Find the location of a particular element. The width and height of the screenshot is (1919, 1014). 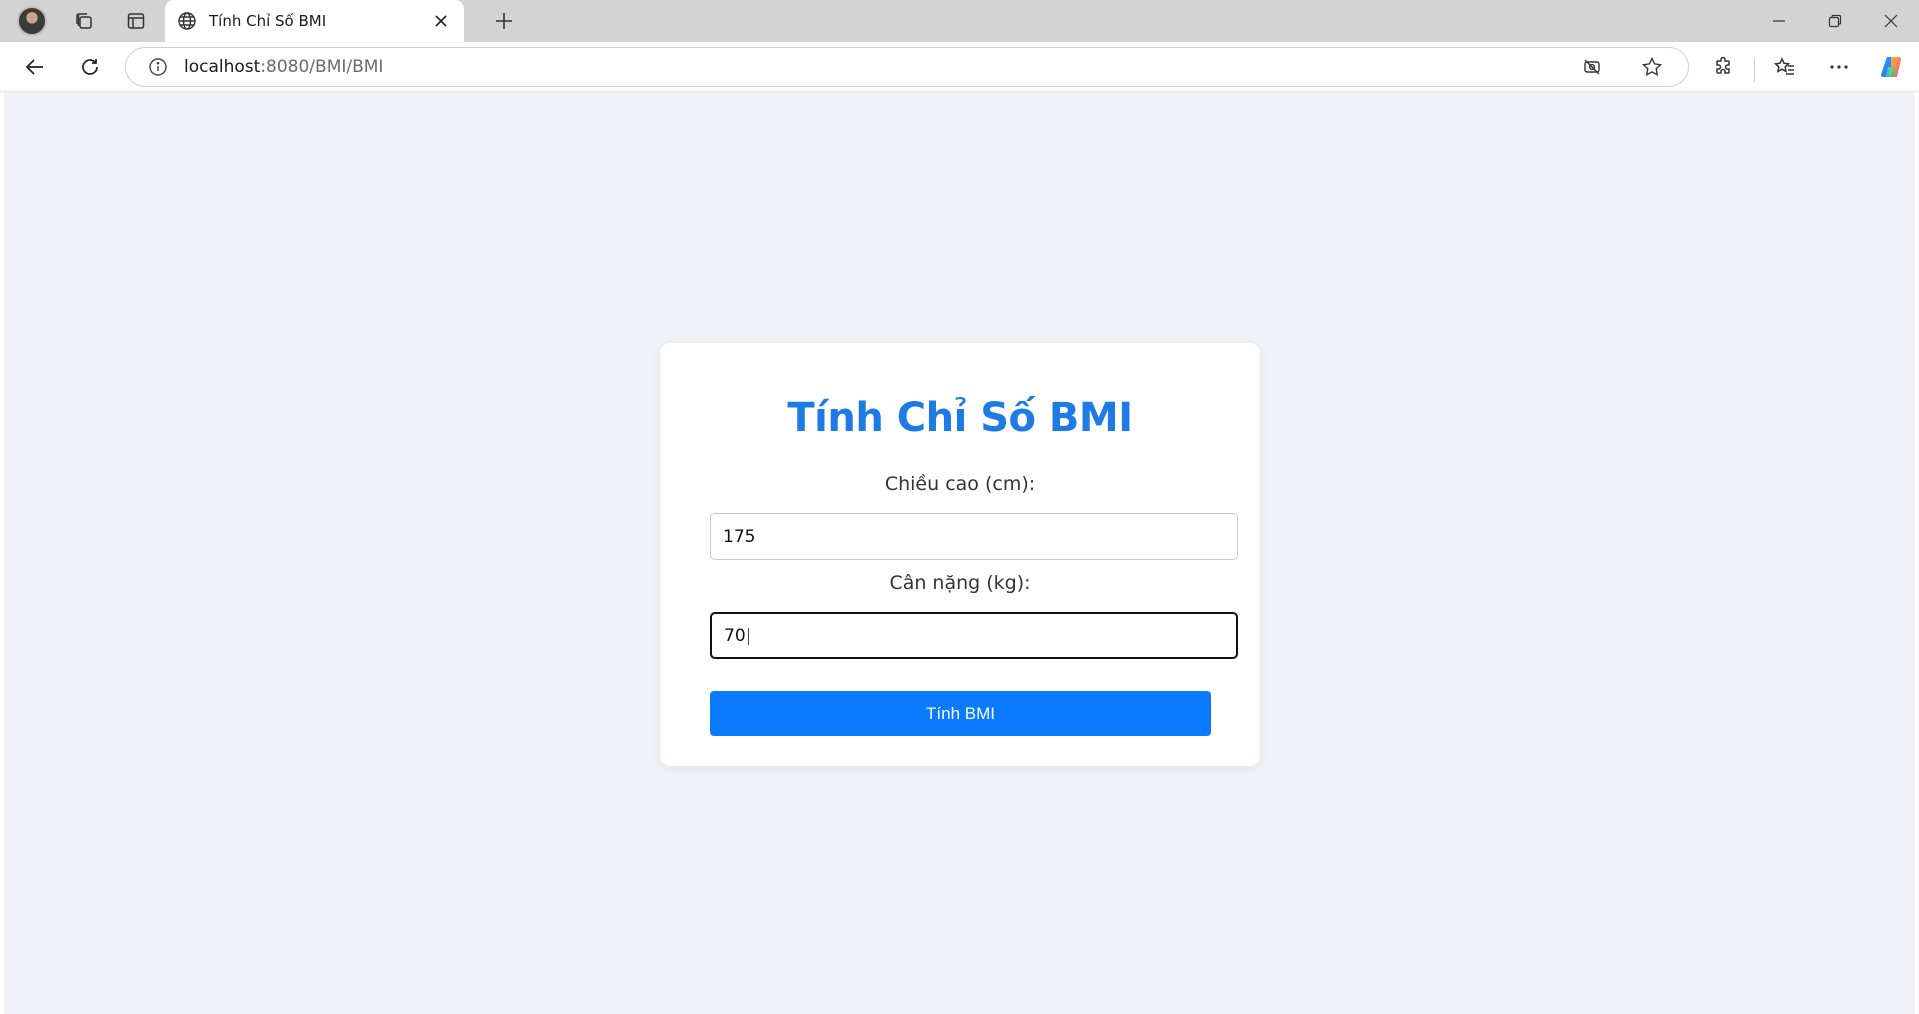

plus-icon is located at coordinates (504, 21).